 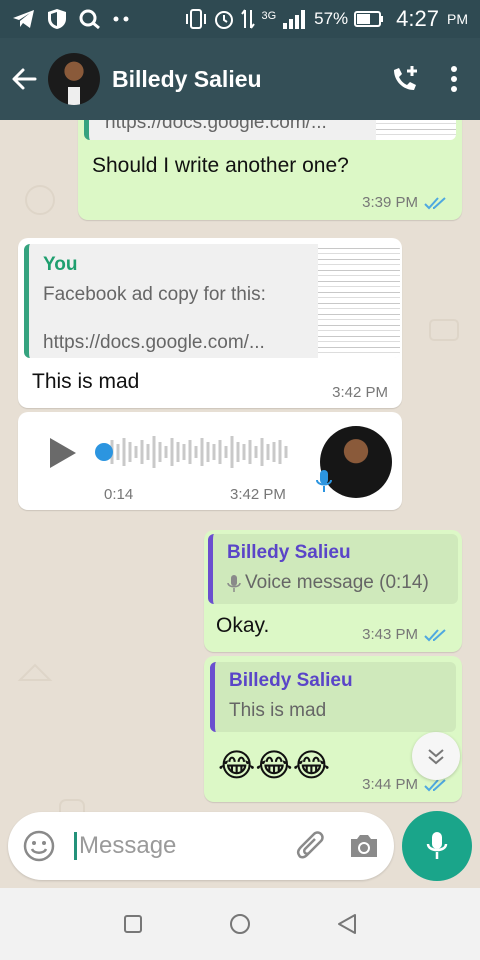 I want to click on message-meta: 3:39 PM, so click(x=405, y=202).